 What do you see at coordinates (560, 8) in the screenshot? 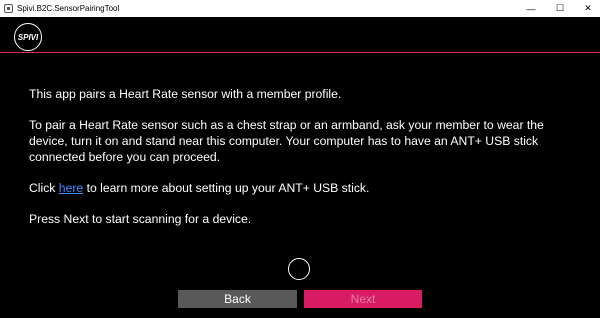
I see `maximize-button: ☐` at bounding box center [560, 8].